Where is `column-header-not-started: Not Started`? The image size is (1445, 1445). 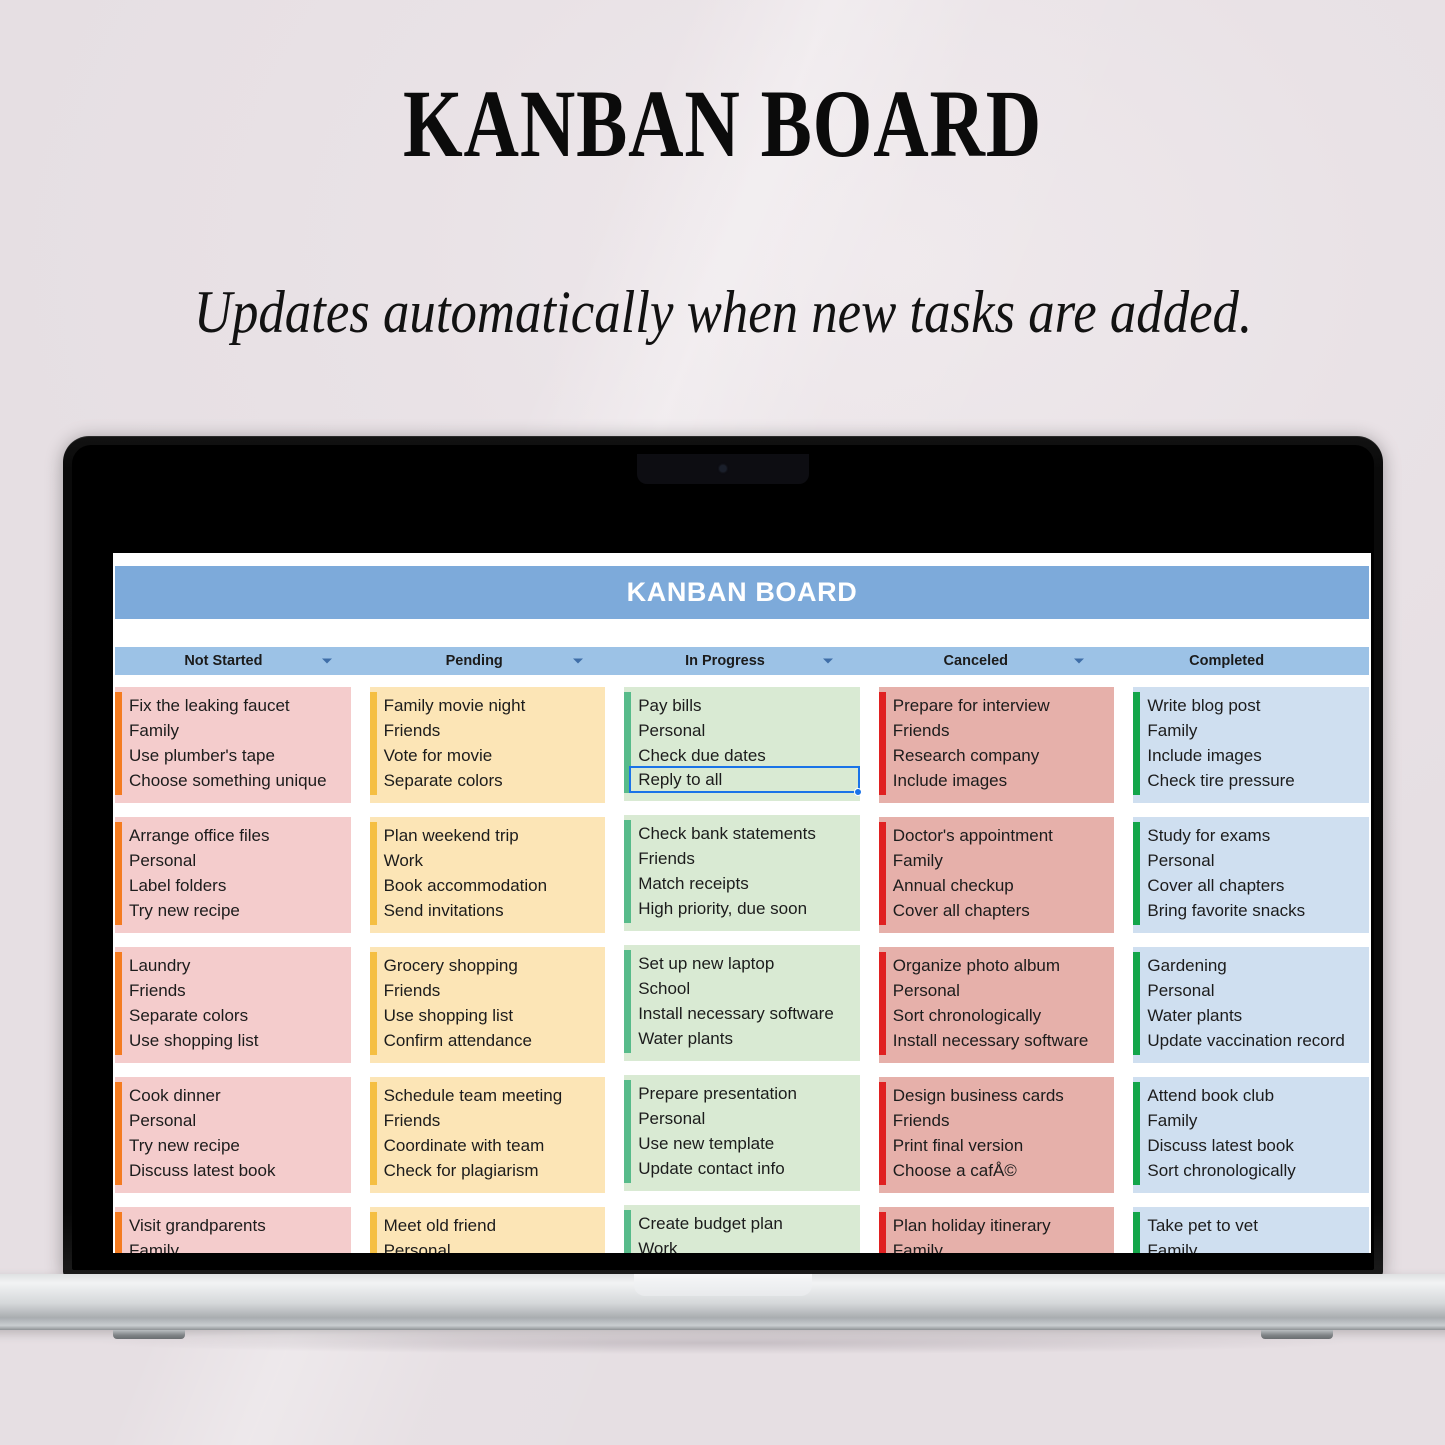 column-header-not-started: Not Started is located at coordinates (240, 661).